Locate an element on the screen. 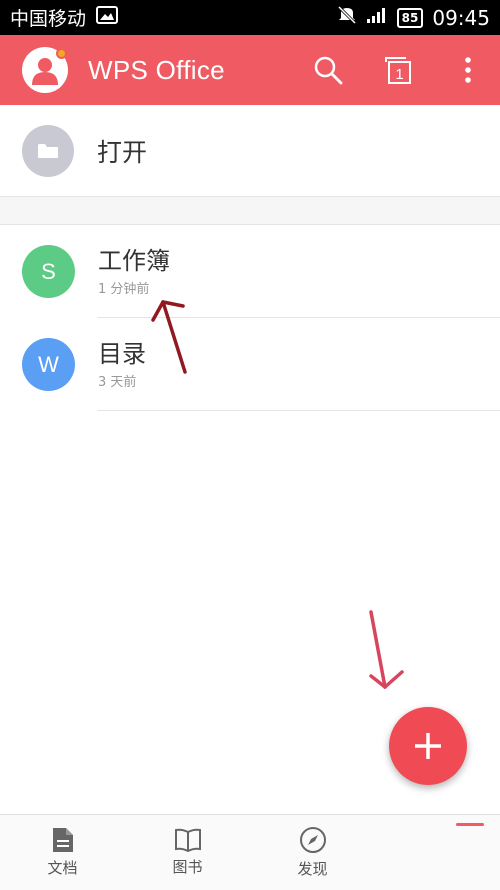 The height and width of the screenshot is (890, 500). tabs-button: 1 is located at coordinates (398, 70).